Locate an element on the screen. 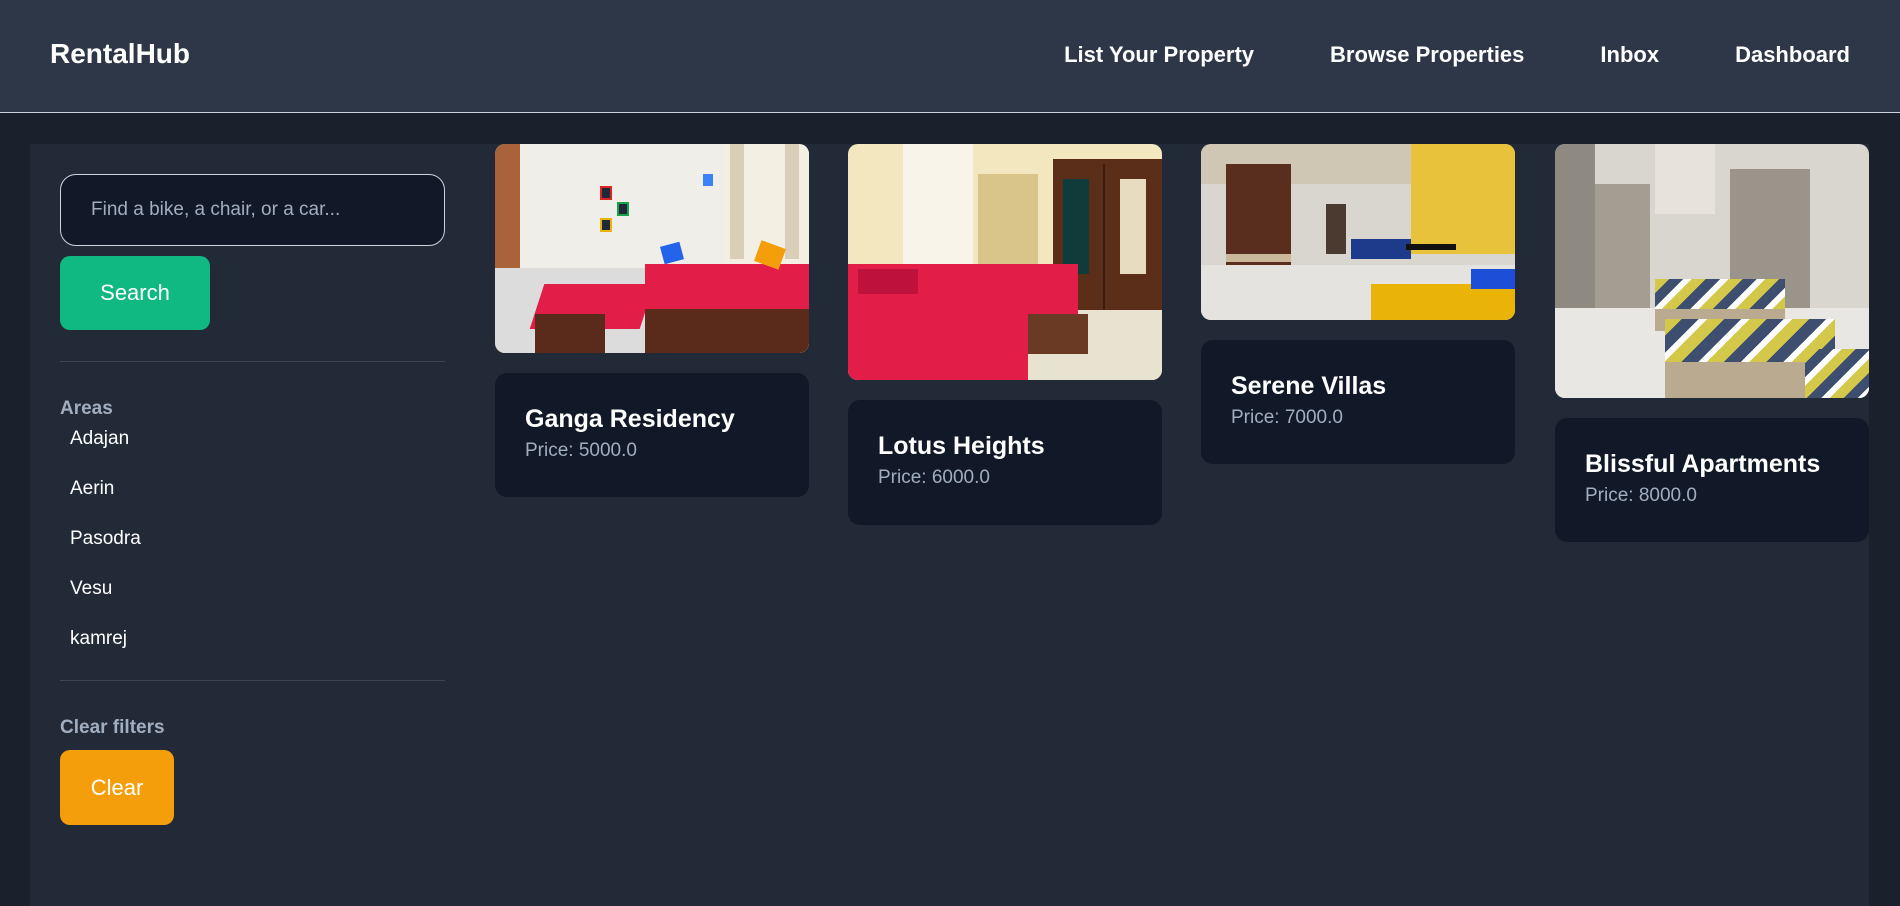 The width and height of the screenshot is (1900, 906). nav-list-your-property: List Your Property is located at coordinates (1159, 55).